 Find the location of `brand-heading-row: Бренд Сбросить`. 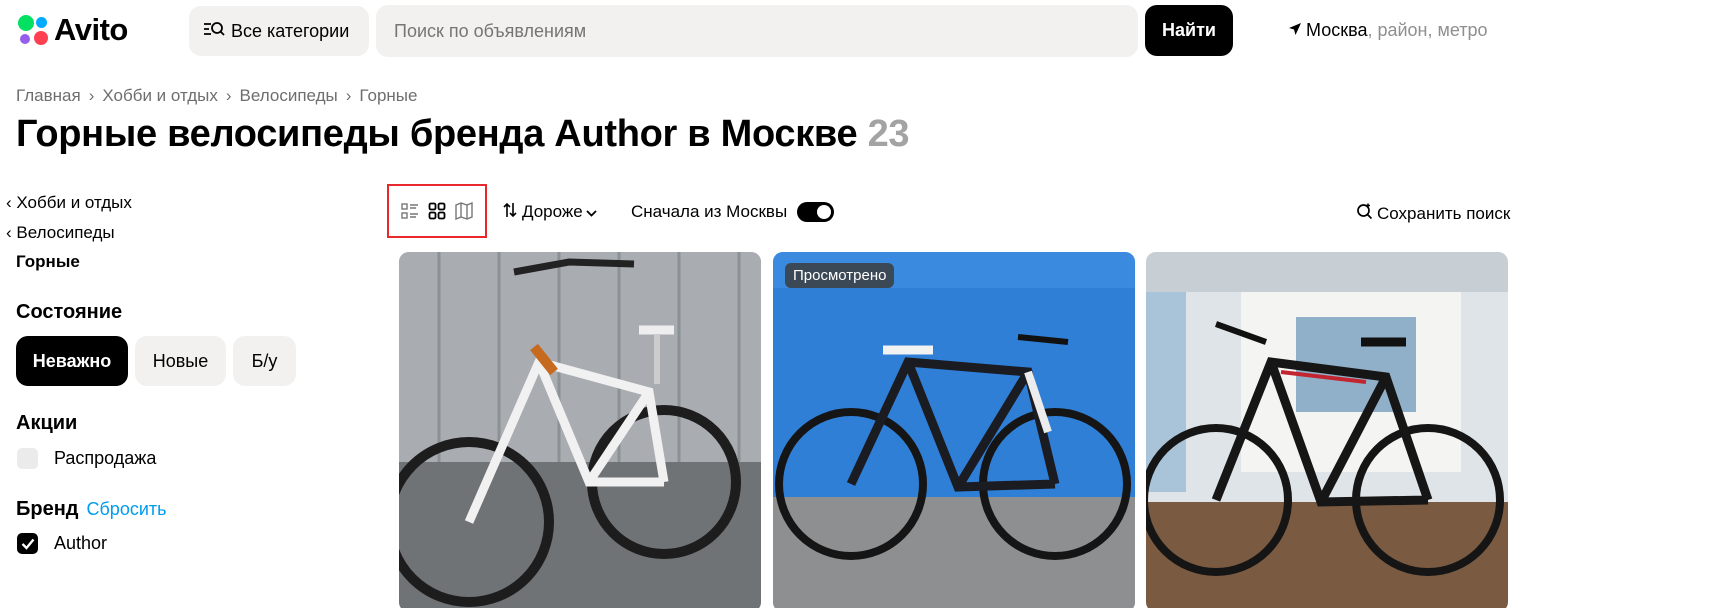

brand-heading-row: Бренд Сбросить is located at coordinates (91, 509).